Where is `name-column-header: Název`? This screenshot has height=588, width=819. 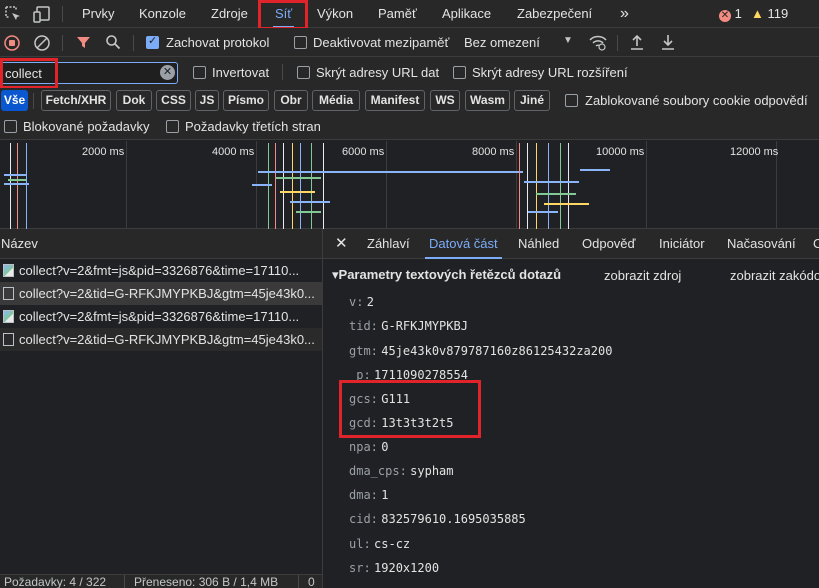 name-column-header: Název is located at coordinates (161, 244).